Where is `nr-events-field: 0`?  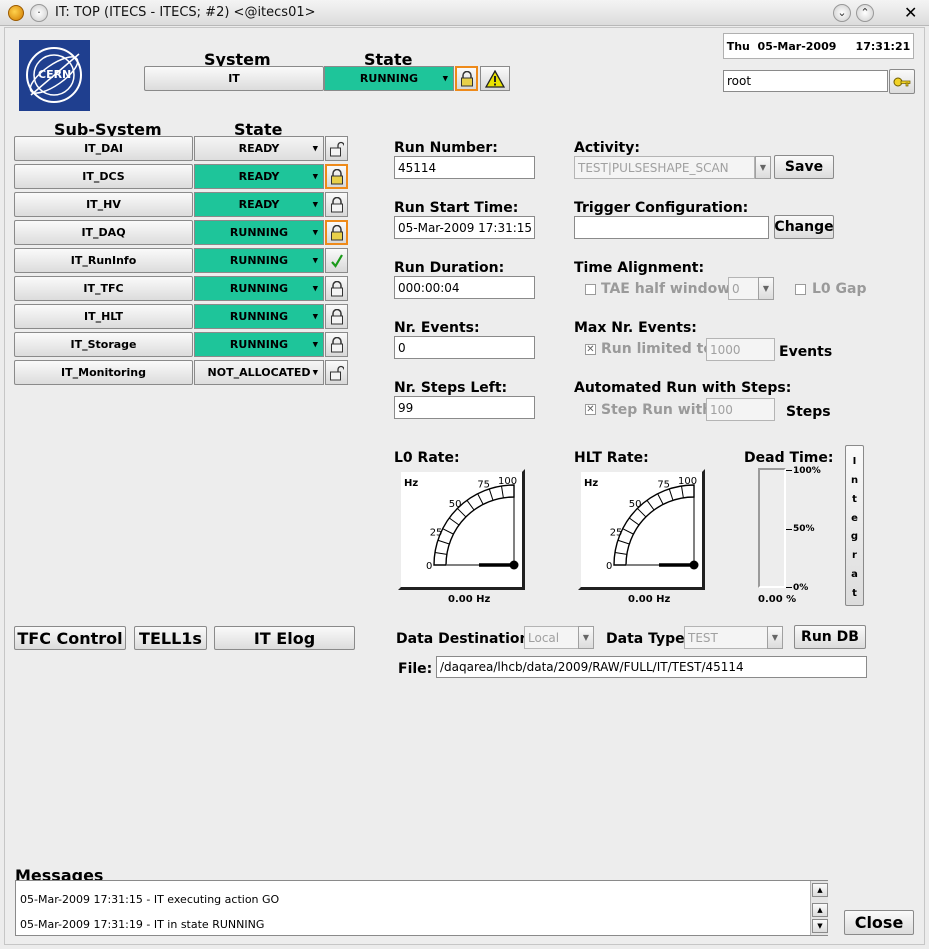
nr-events-field: 0 is located at coordinates (464, 347).